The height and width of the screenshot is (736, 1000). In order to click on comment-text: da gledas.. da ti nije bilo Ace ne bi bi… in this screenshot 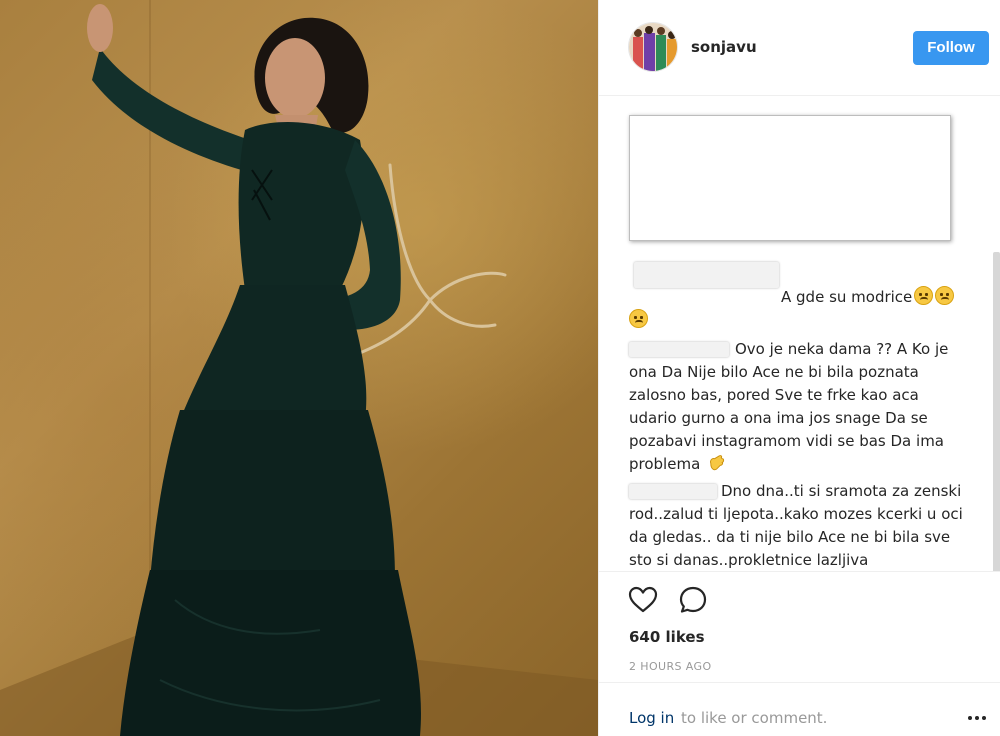, I will do `click(790, 537)`.